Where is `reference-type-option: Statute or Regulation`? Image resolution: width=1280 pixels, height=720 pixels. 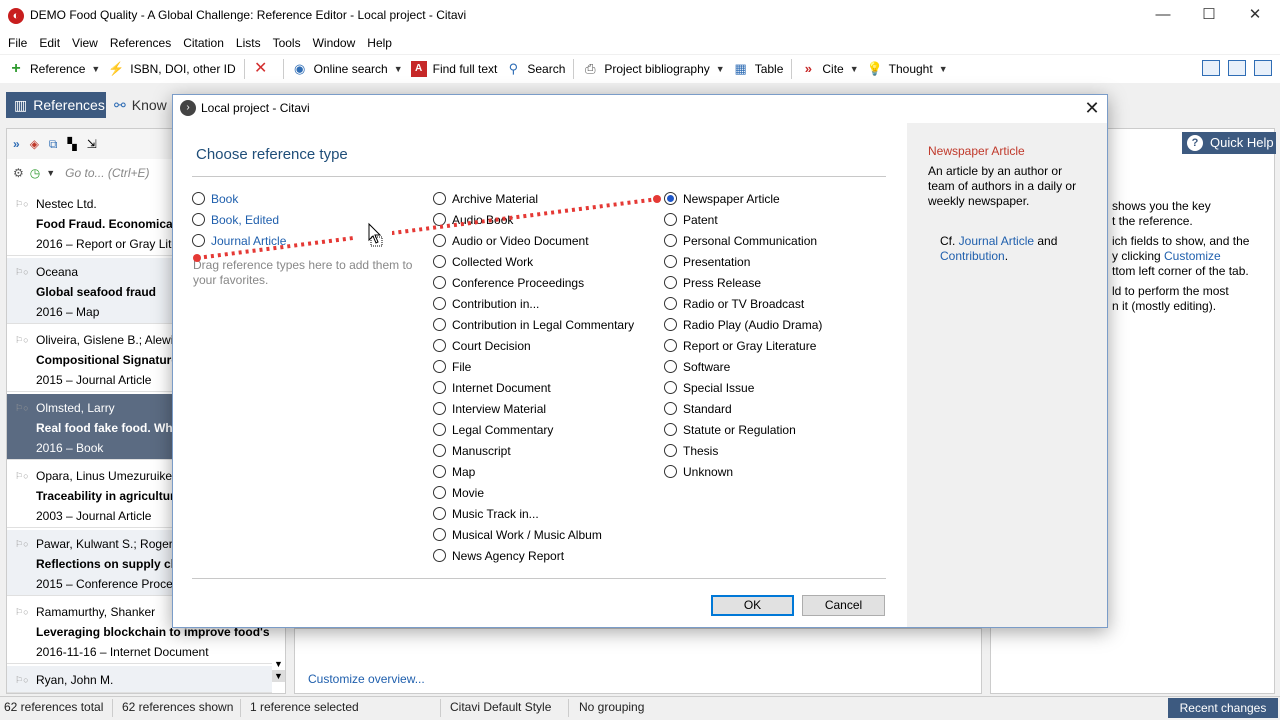
reference-type-option: Statute or Regulation is located at coordinates (730, 429).